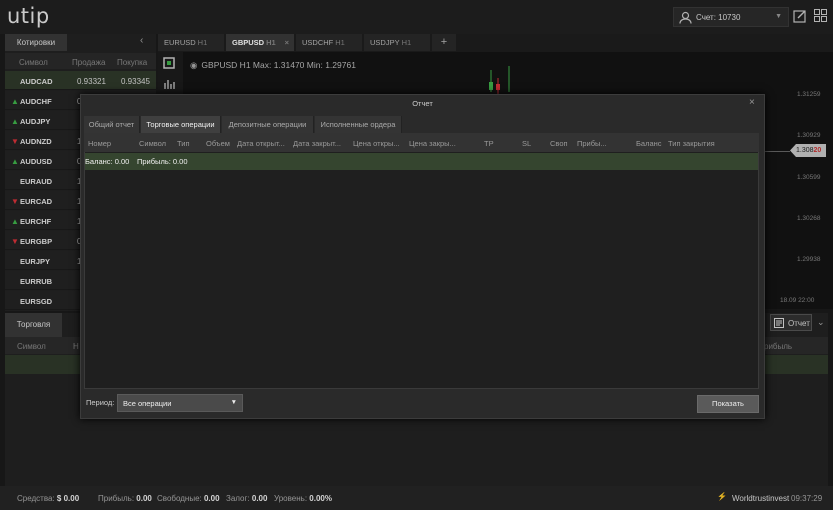 The width and height of the screenshot is (833, 510). I want to click on tab-quotes: Котировки, so click(36, 42).